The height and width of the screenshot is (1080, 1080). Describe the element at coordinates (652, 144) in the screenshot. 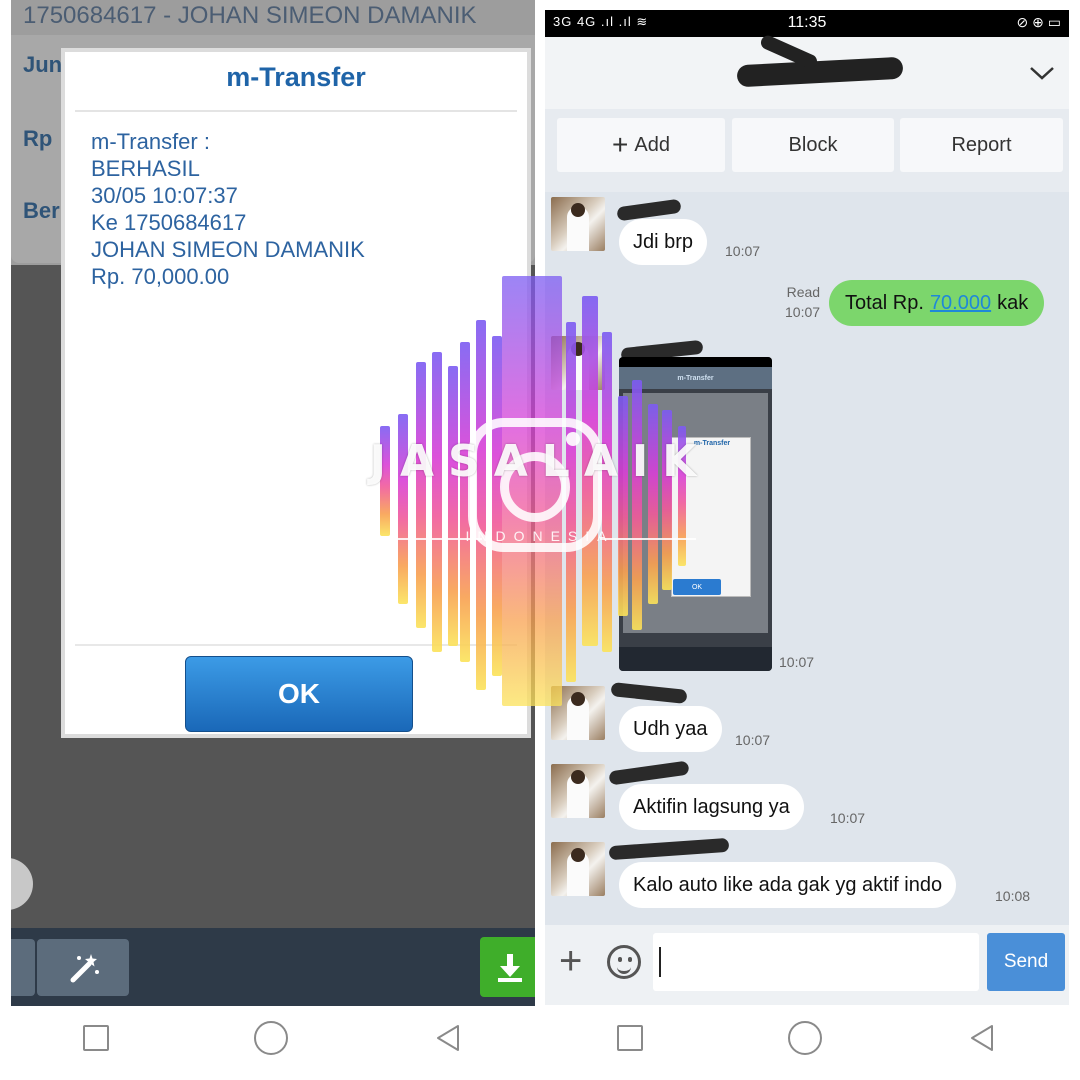

I see `add-button-label: Add` at that location.